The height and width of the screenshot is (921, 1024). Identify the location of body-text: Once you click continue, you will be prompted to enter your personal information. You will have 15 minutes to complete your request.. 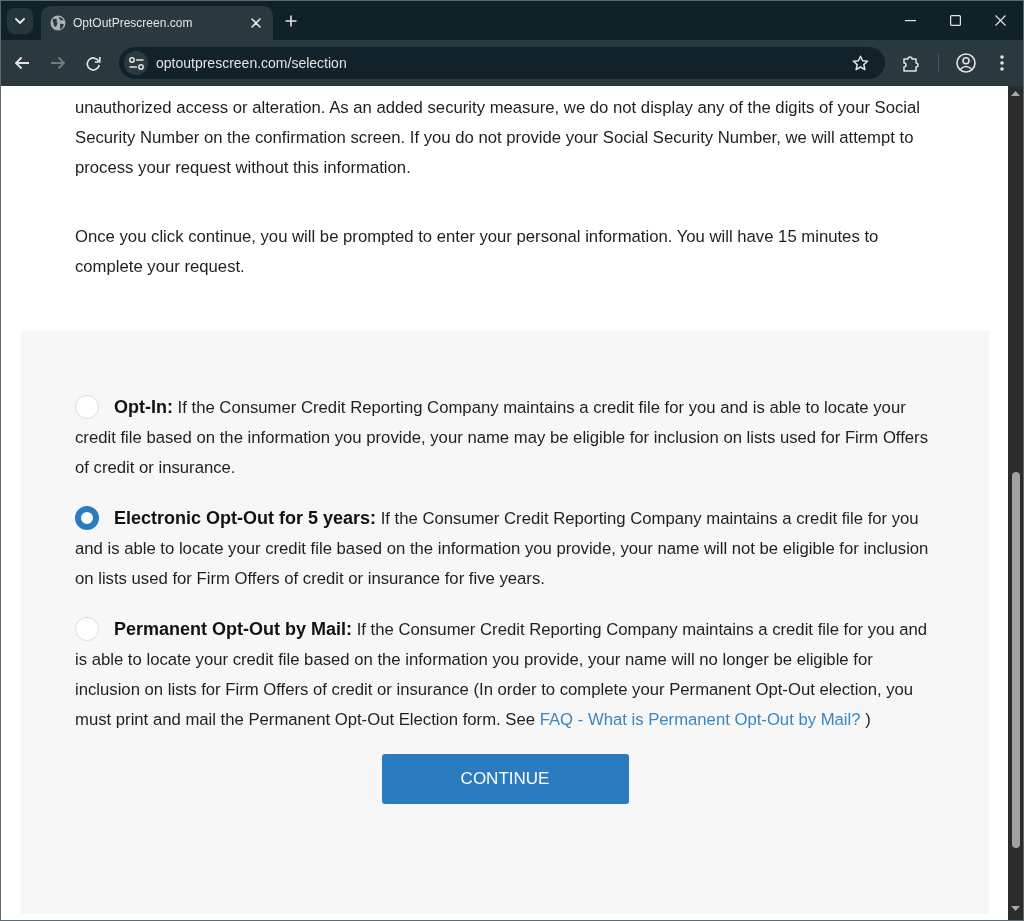
(477, 252).